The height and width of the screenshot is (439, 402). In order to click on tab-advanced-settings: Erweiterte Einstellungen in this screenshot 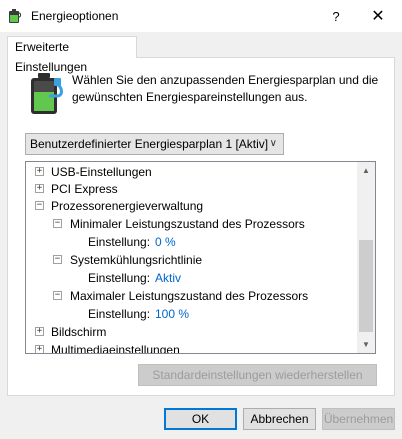, I will do `click(72, 55)`.